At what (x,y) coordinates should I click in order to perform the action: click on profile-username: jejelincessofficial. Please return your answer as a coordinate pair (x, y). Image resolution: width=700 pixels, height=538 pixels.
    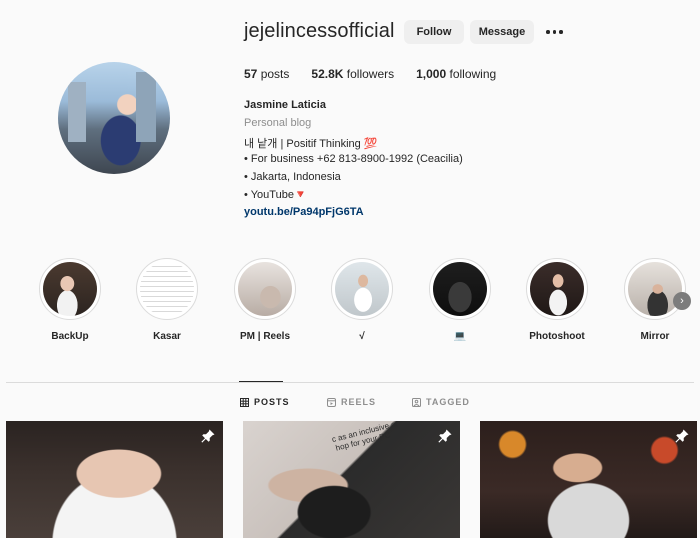
    Looking at the image, I should click on (319, 31).